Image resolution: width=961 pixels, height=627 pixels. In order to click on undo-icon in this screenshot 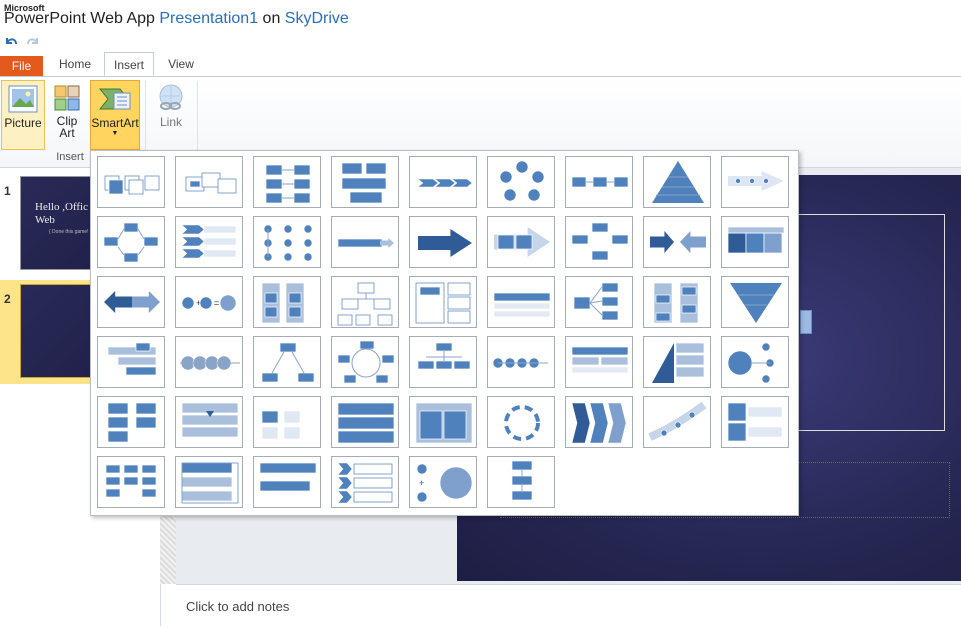, I will do `click(11, 43)`.